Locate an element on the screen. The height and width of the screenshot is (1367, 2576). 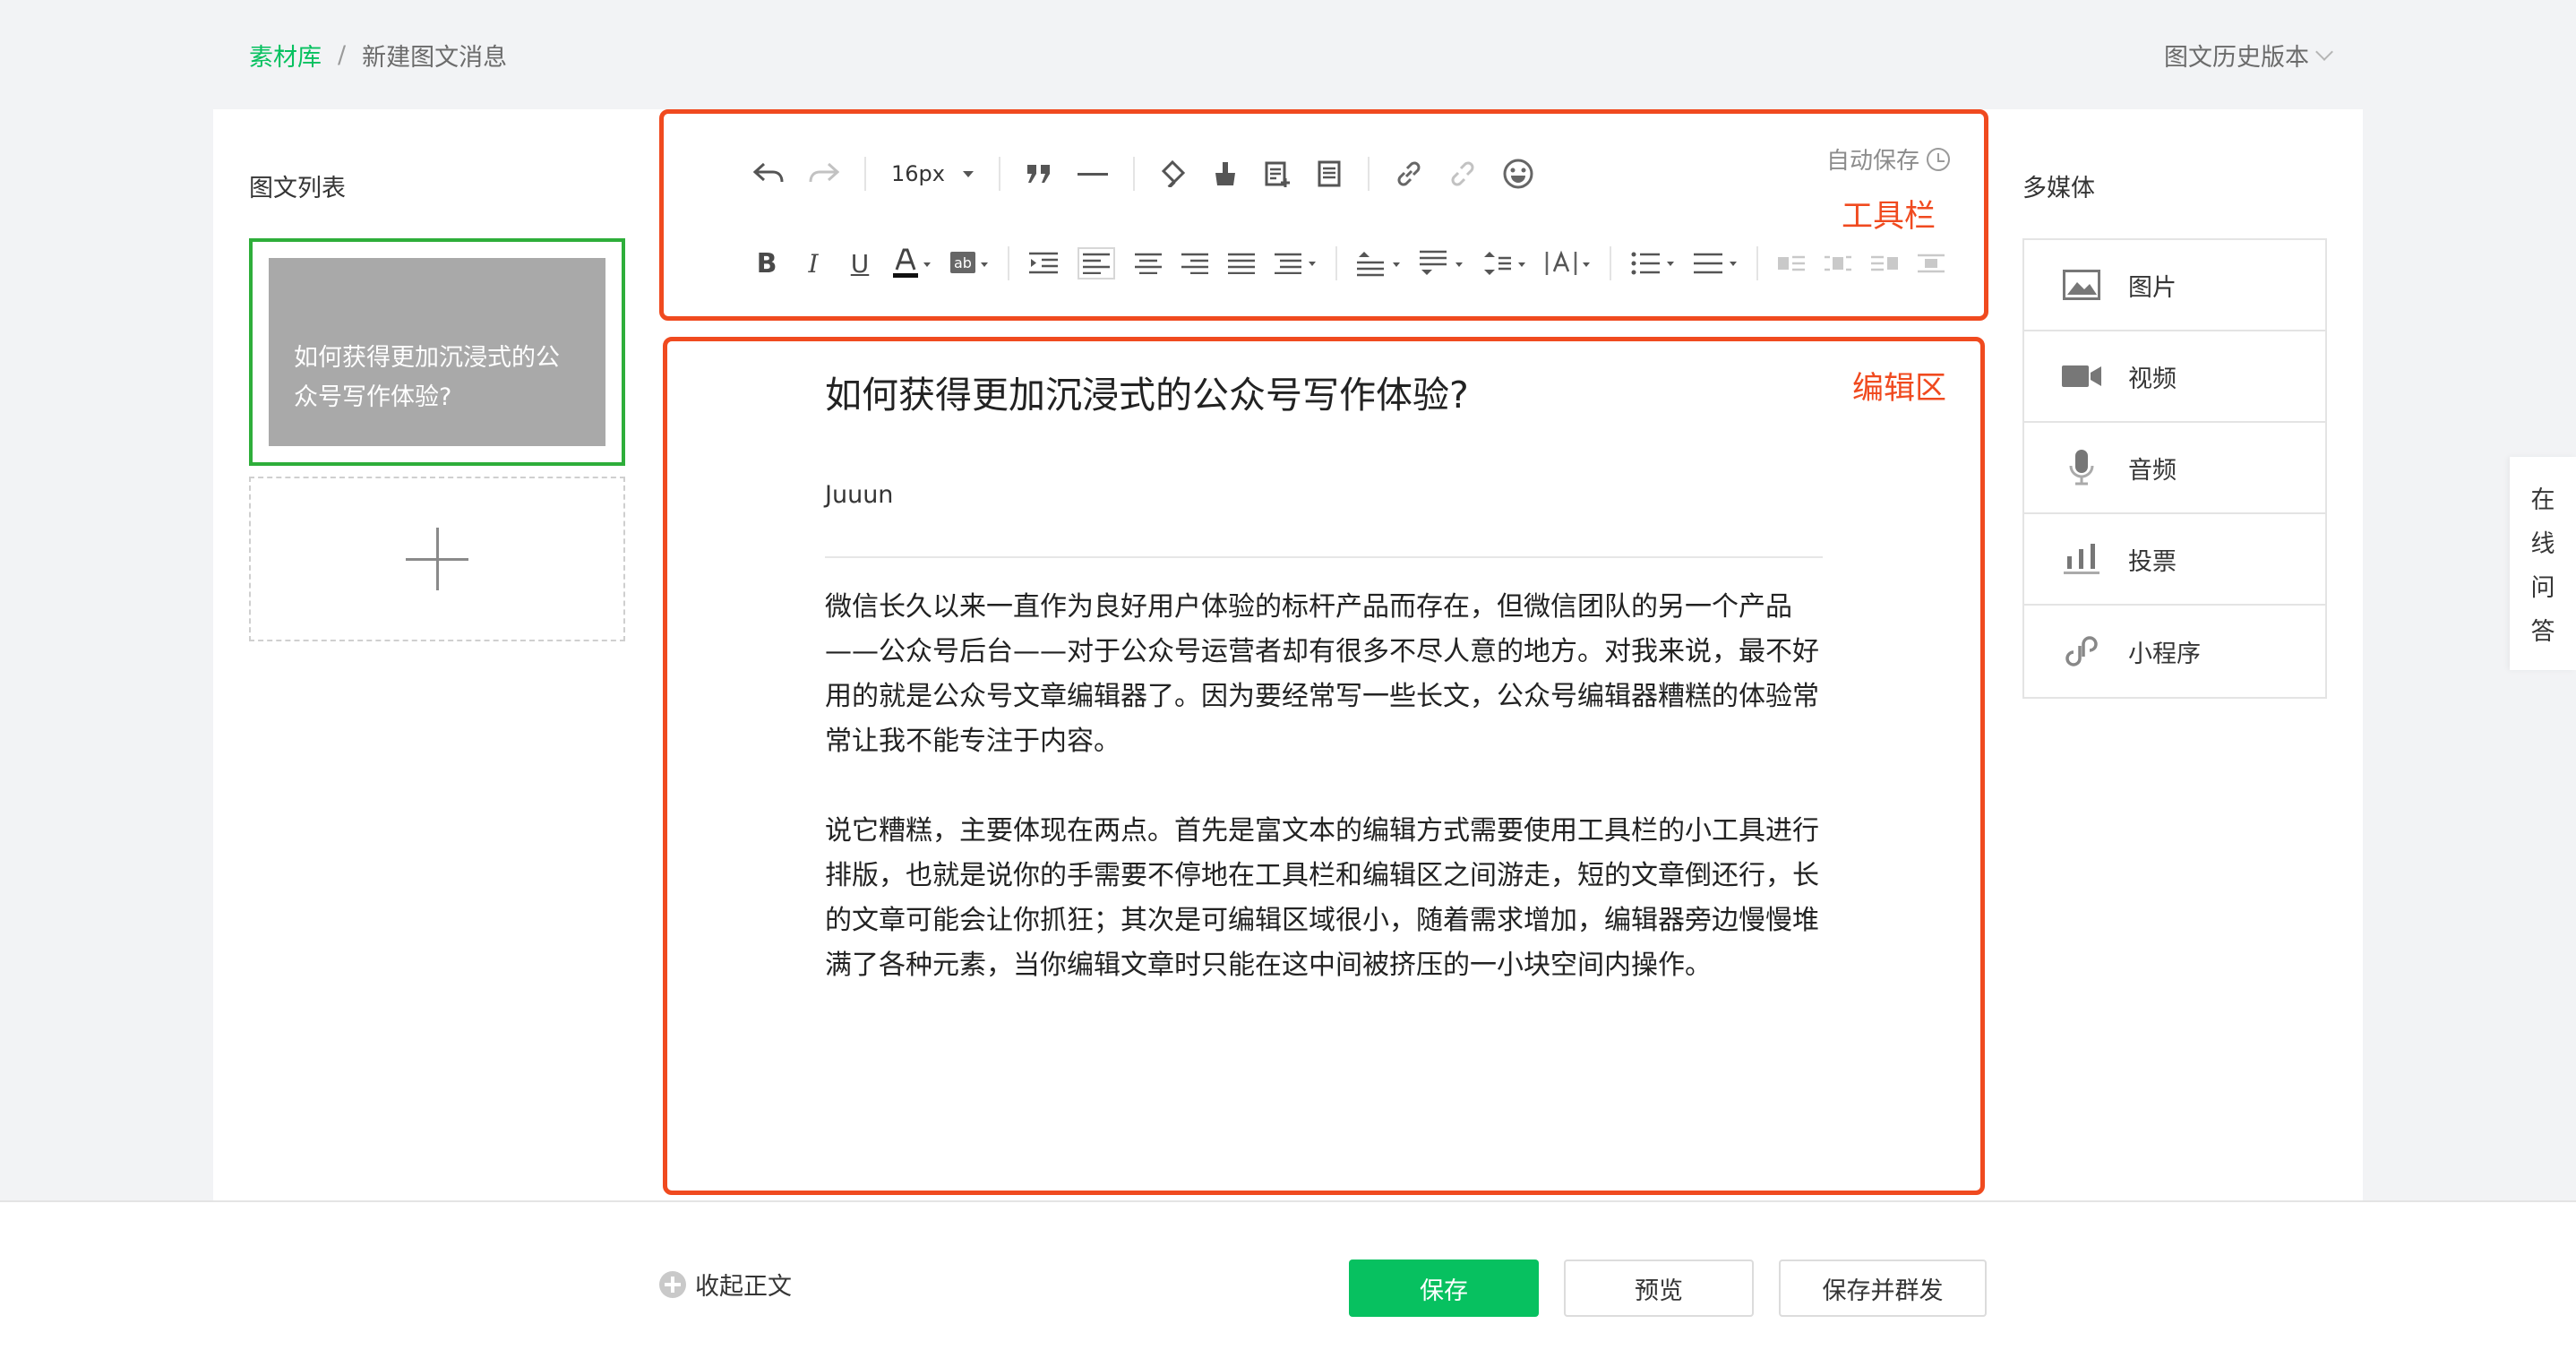
vote-icon is located at coordinates (2081, 559).